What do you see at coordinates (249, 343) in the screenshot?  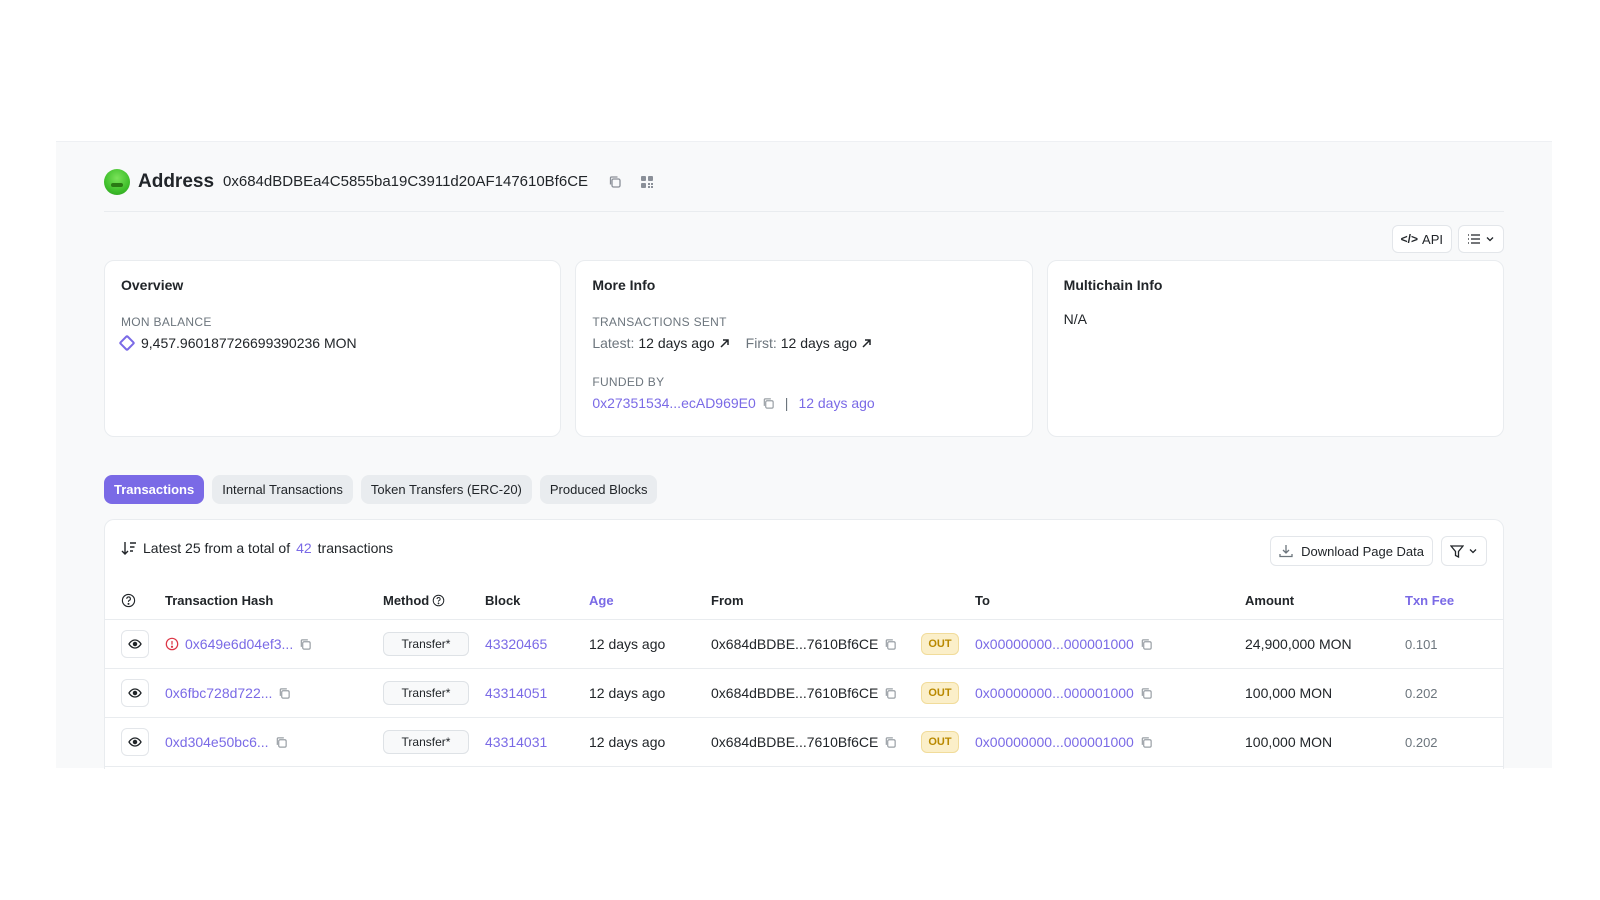 I see `balance-value: 9,457.960187726699390236 MON` at bounding box center [249, 343].